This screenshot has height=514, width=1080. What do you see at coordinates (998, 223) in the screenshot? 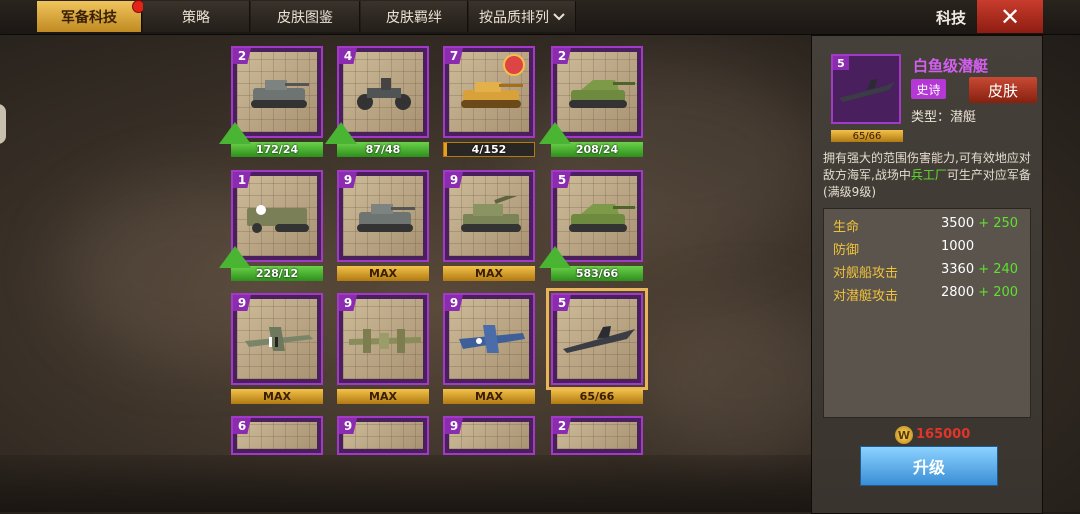
I see `stat-bonus: + 250` at bounding box center [998, 223].